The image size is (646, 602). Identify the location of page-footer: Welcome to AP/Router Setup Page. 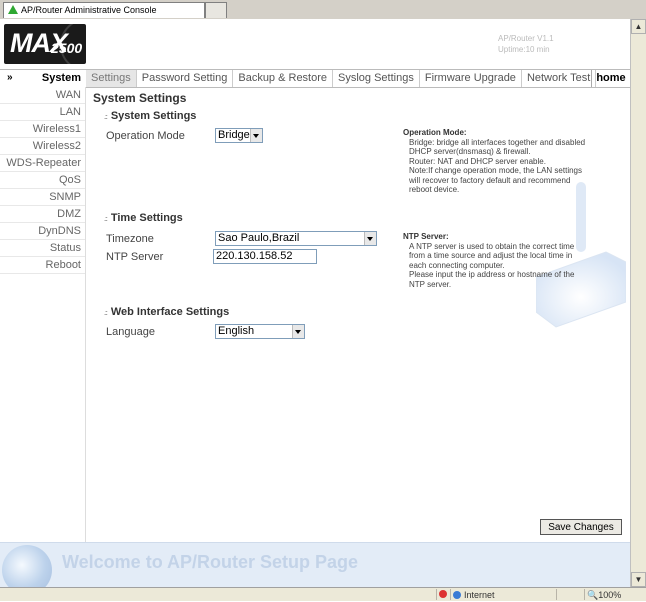
(315, 565).